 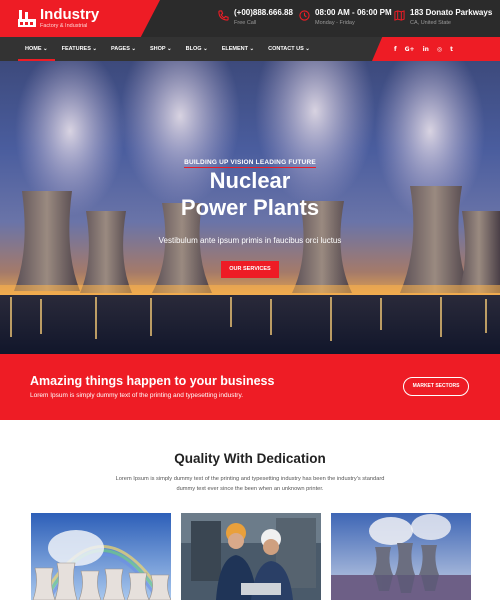 I want to click on engineers-image, so click(x=251, y=556).